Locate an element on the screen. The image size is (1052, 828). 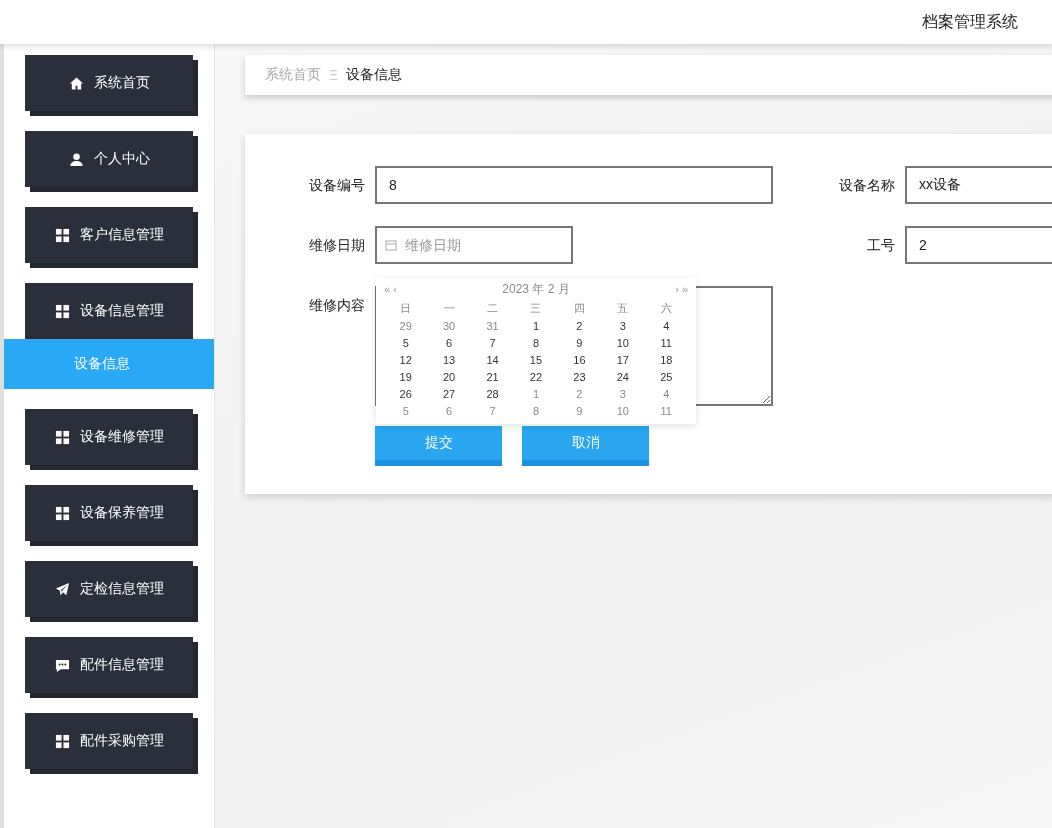
day-cell: 26 is located at coordinates (406, 393).